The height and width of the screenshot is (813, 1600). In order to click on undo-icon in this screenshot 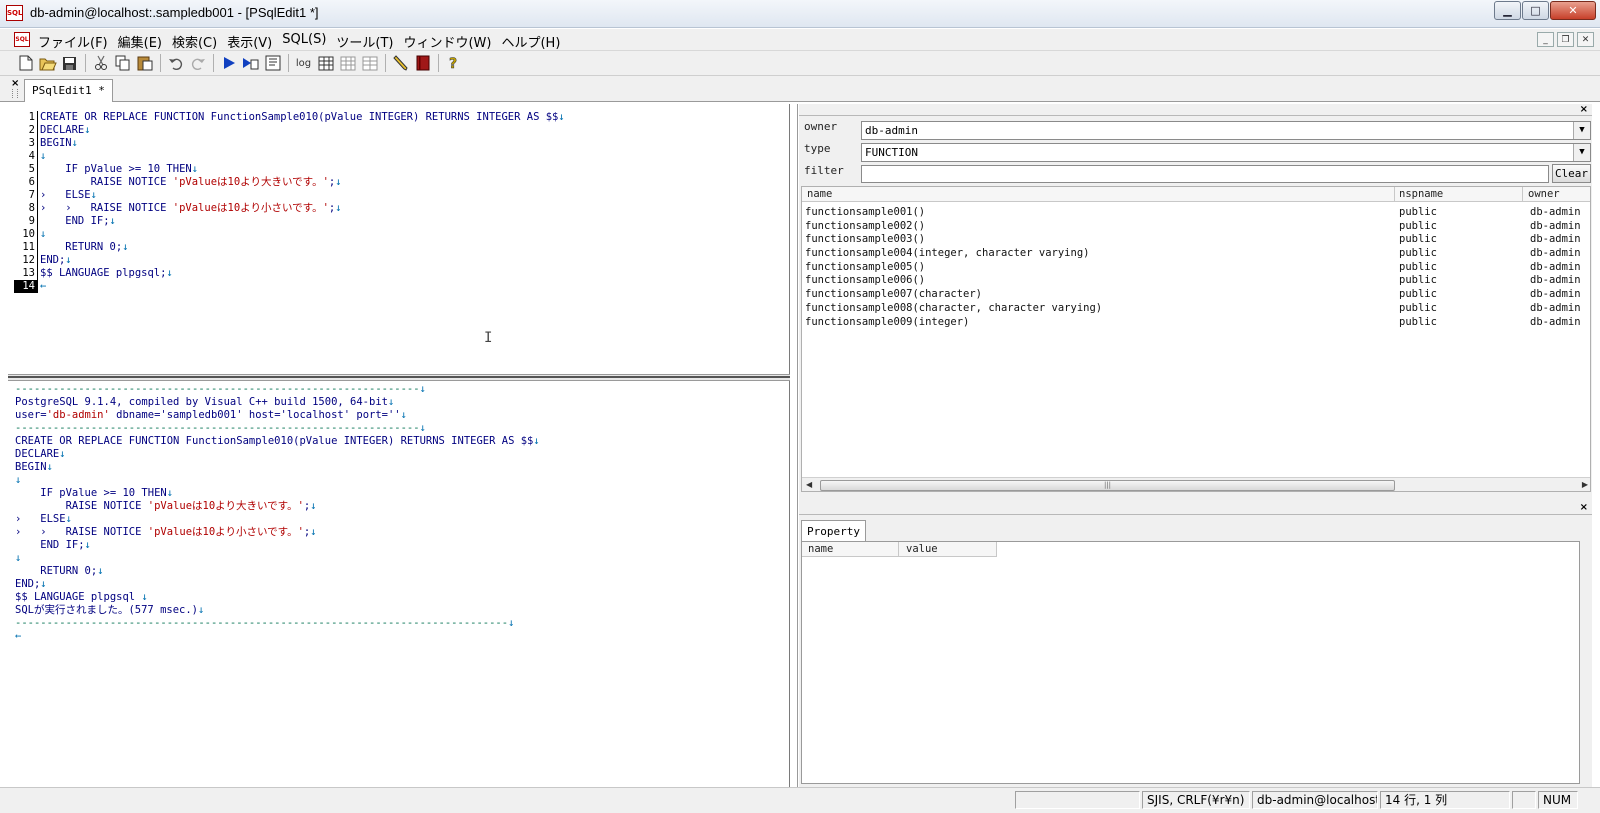, I will do `click(175, 63)`.